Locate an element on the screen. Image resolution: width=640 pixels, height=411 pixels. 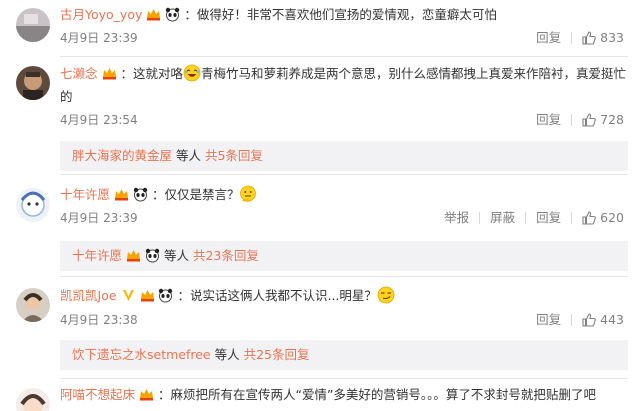
comment-username: 十年许愿 is located at coordinates (85, 194).